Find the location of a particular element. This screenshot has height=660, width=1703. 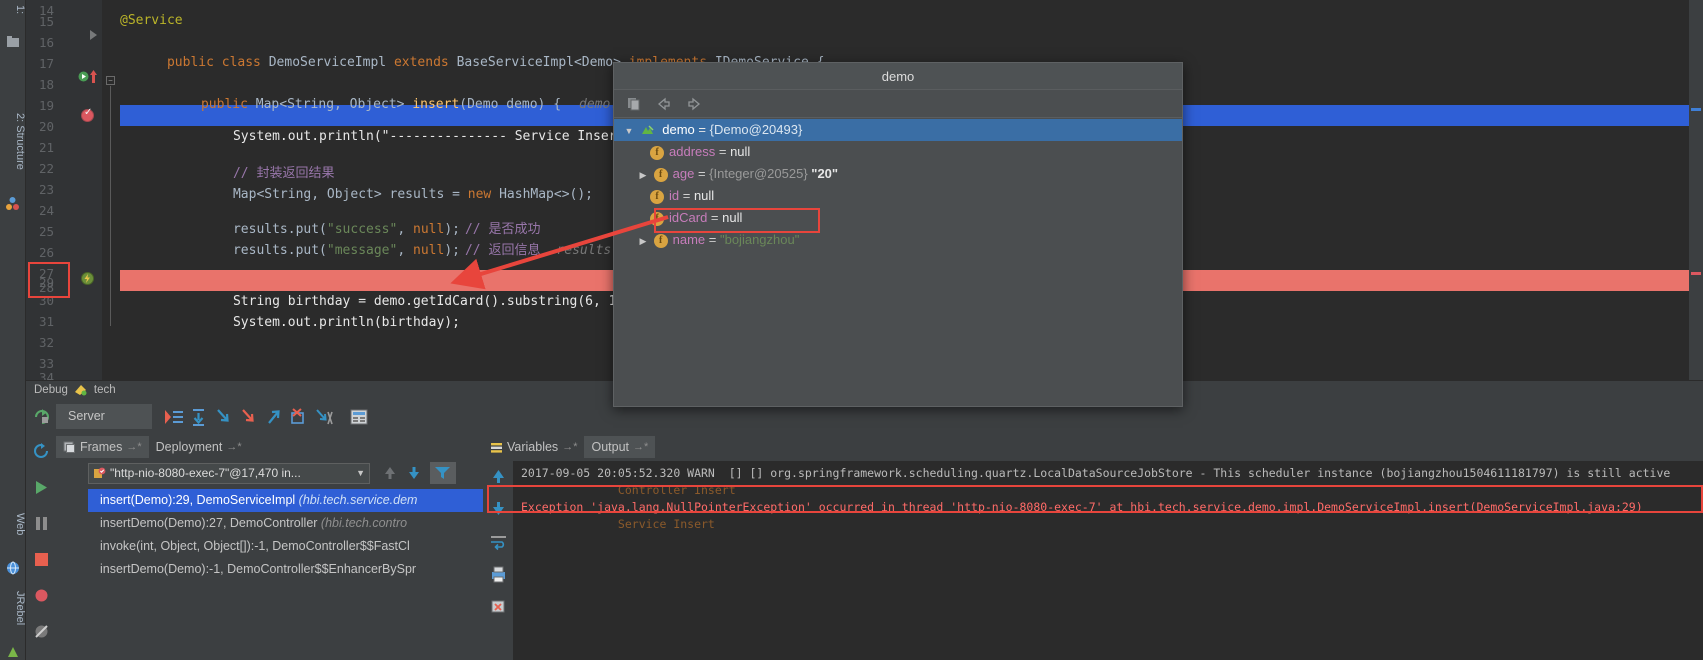

line-number: 22 is located at coordinates (46, 168).